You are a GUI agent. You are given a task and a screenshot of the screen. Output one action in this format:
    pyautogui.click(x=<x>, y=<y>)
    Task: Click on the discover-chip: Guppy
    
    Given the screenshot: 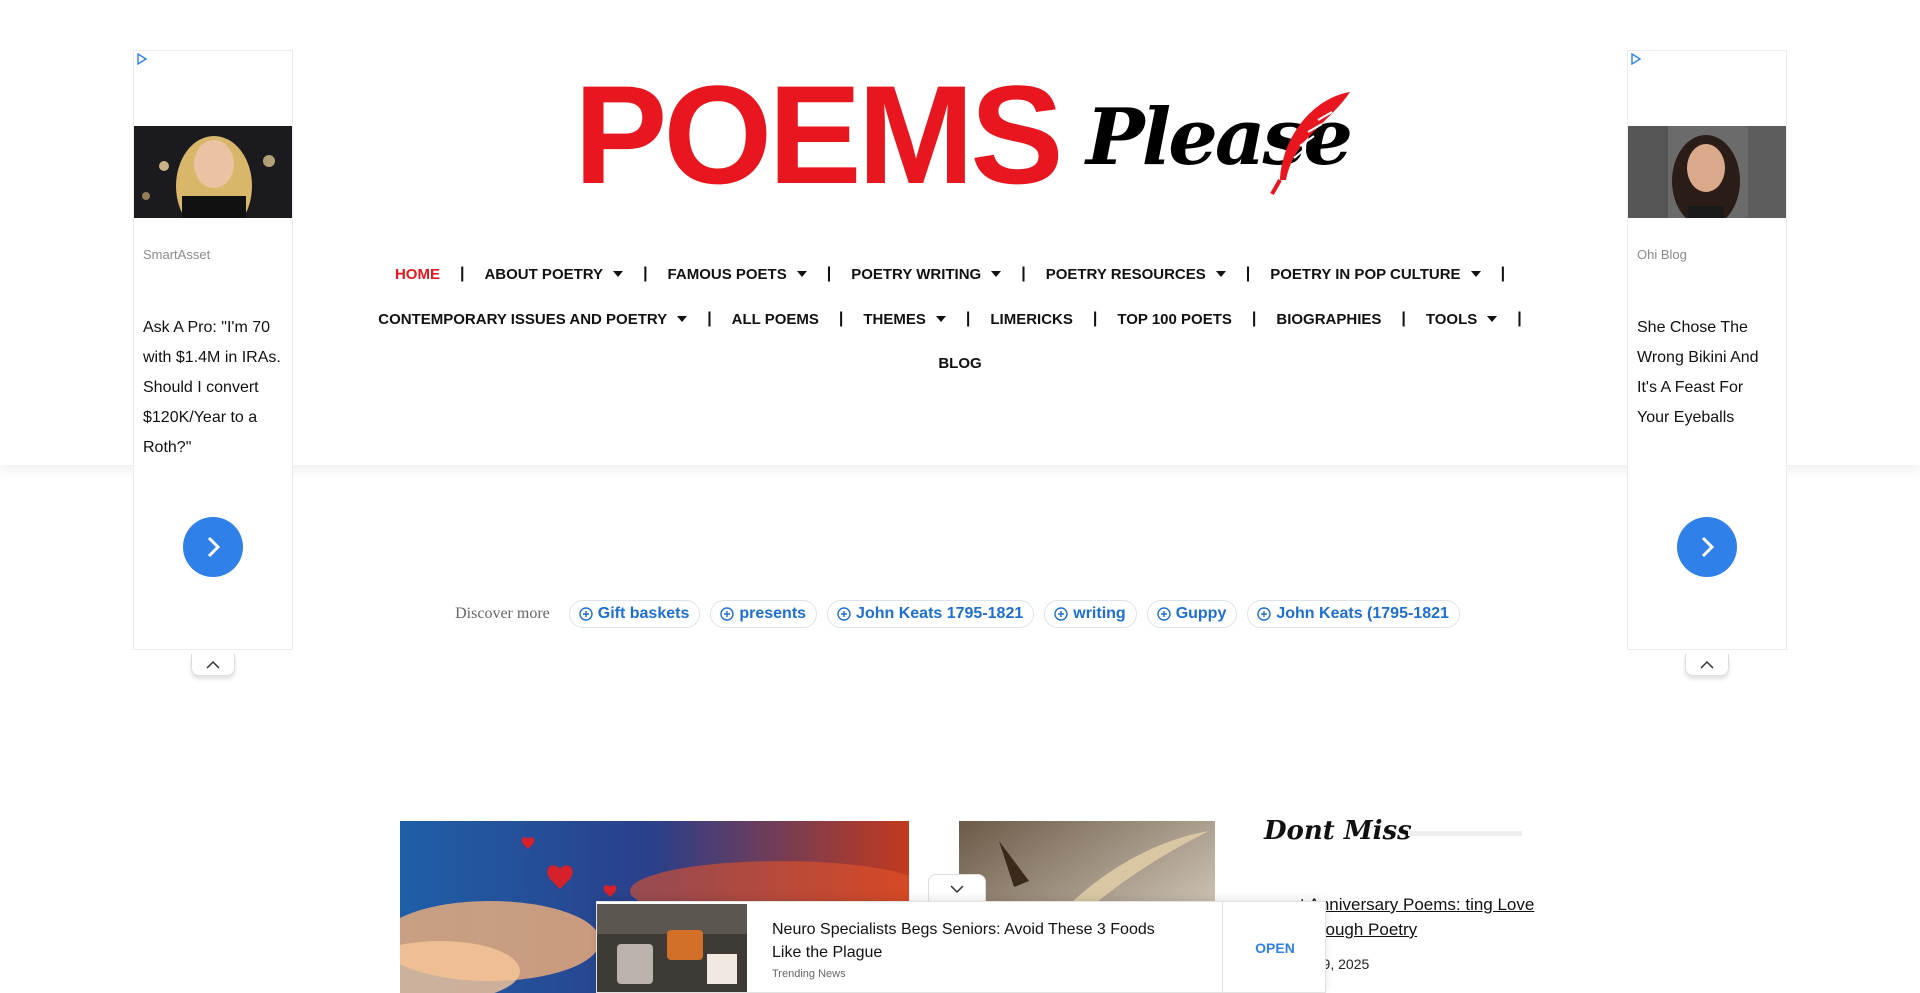 What is the action you would take?
    pyautogui.click(x=1192, y=614)
    